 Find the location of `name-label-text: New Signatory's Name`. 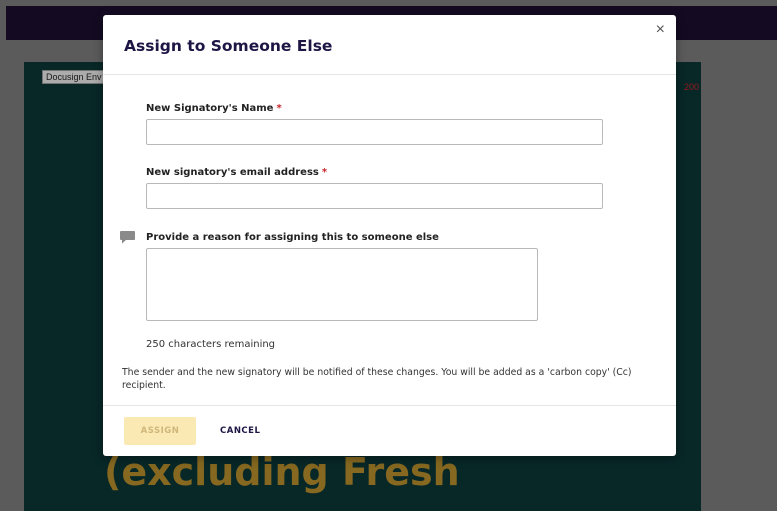

name-label-text: New Signatory's Name is located at coordinates (210, 108).